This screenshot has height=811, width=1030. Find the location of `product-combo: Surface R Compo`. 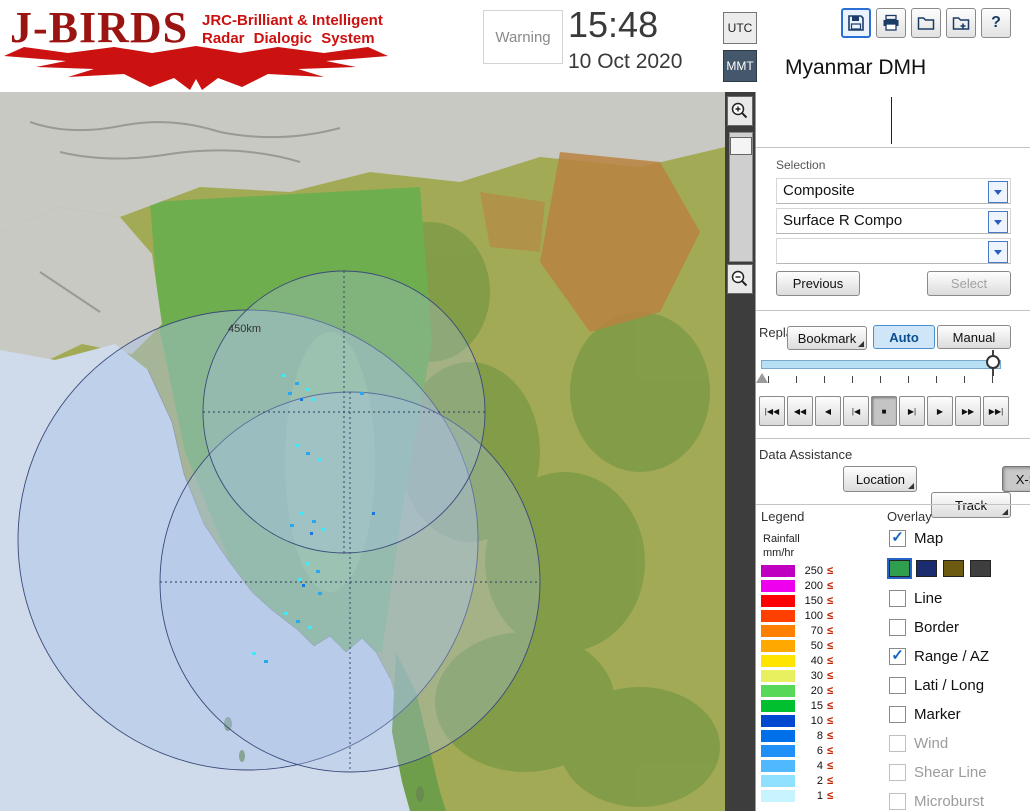

product-combo: Surface R Compo is located at coordinates (893, 221).